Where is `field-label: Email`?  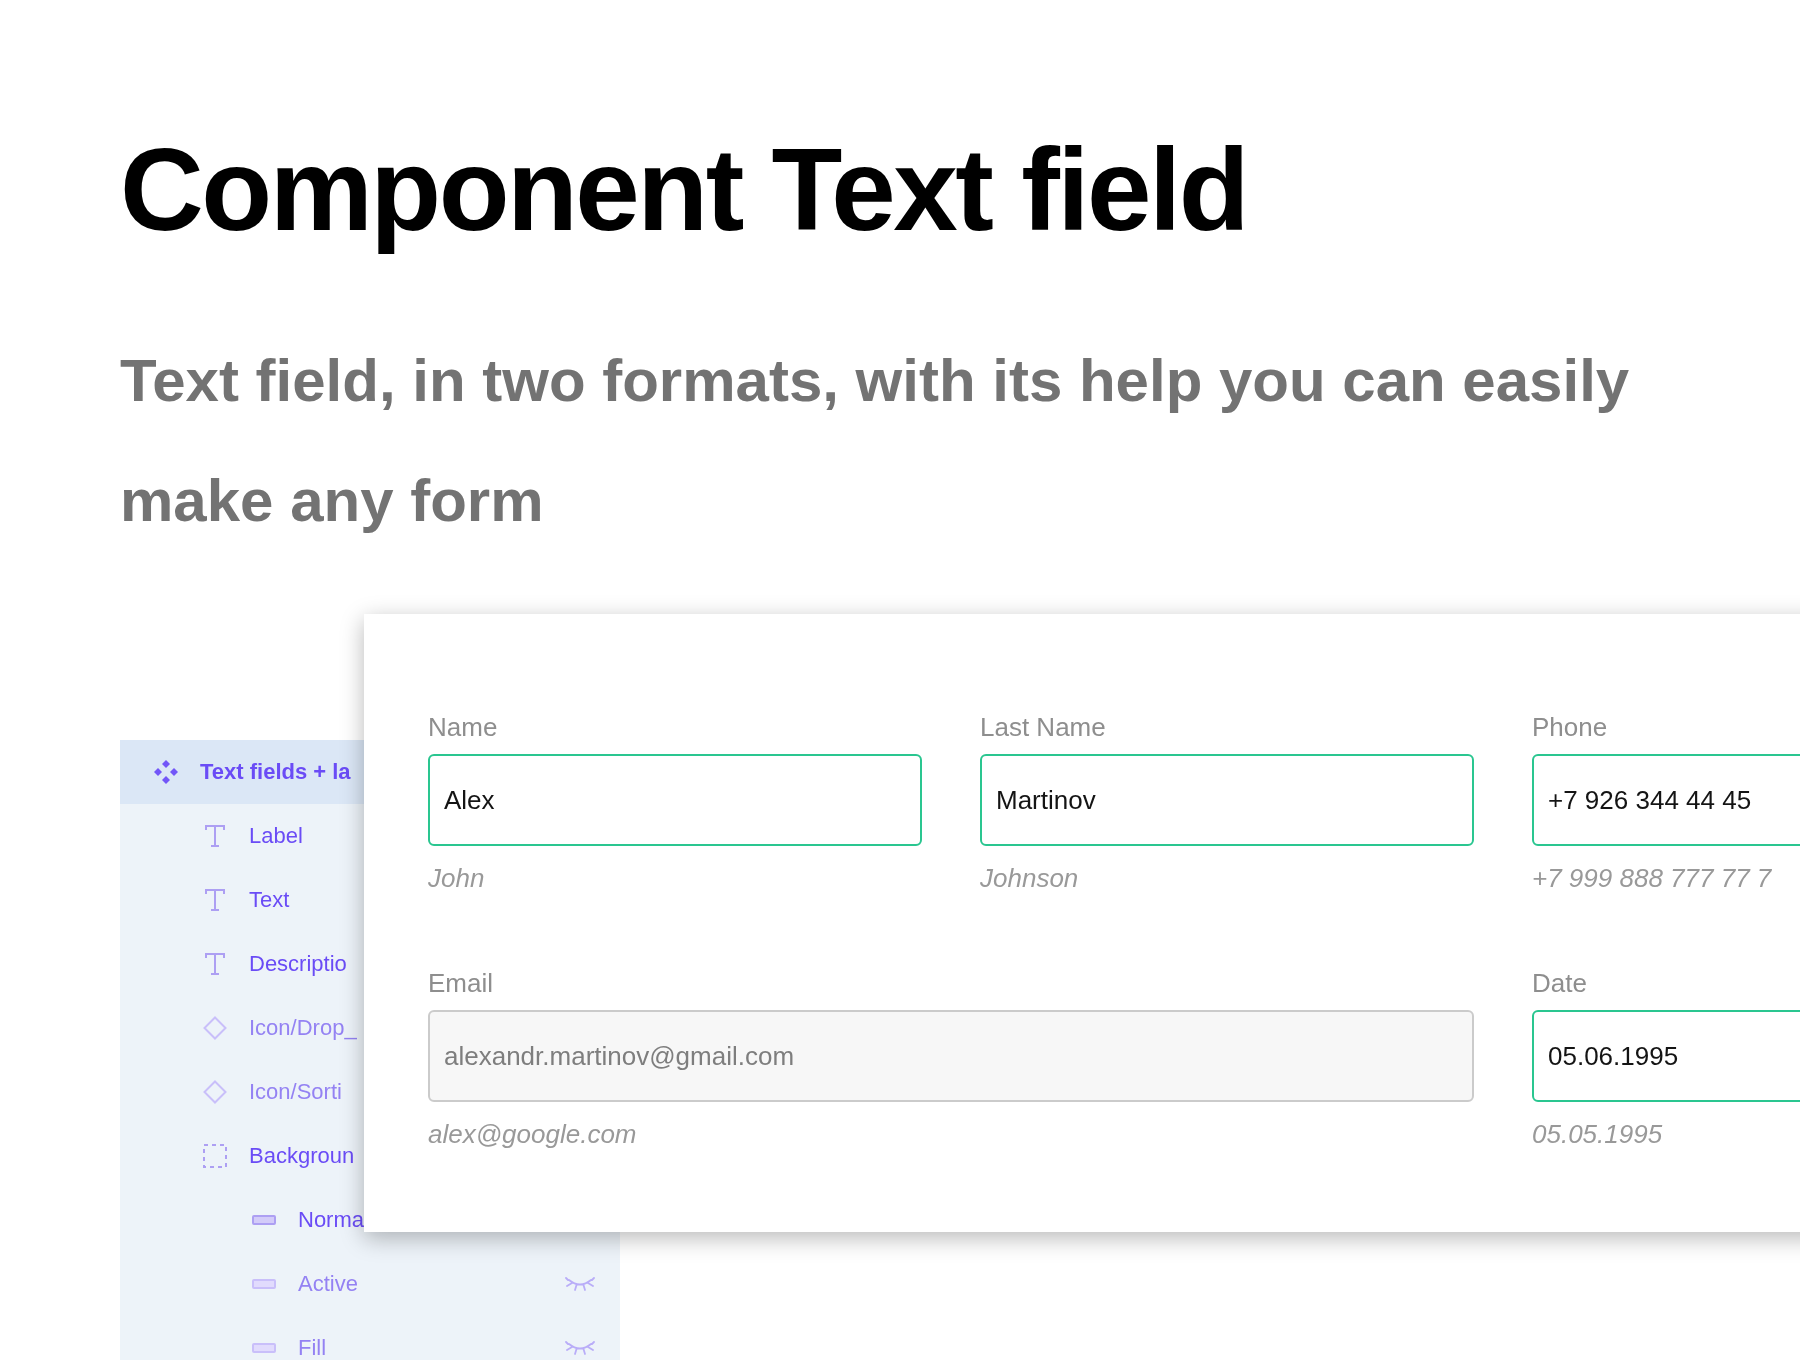 field-label: Email is located at coordinates (460, 983).